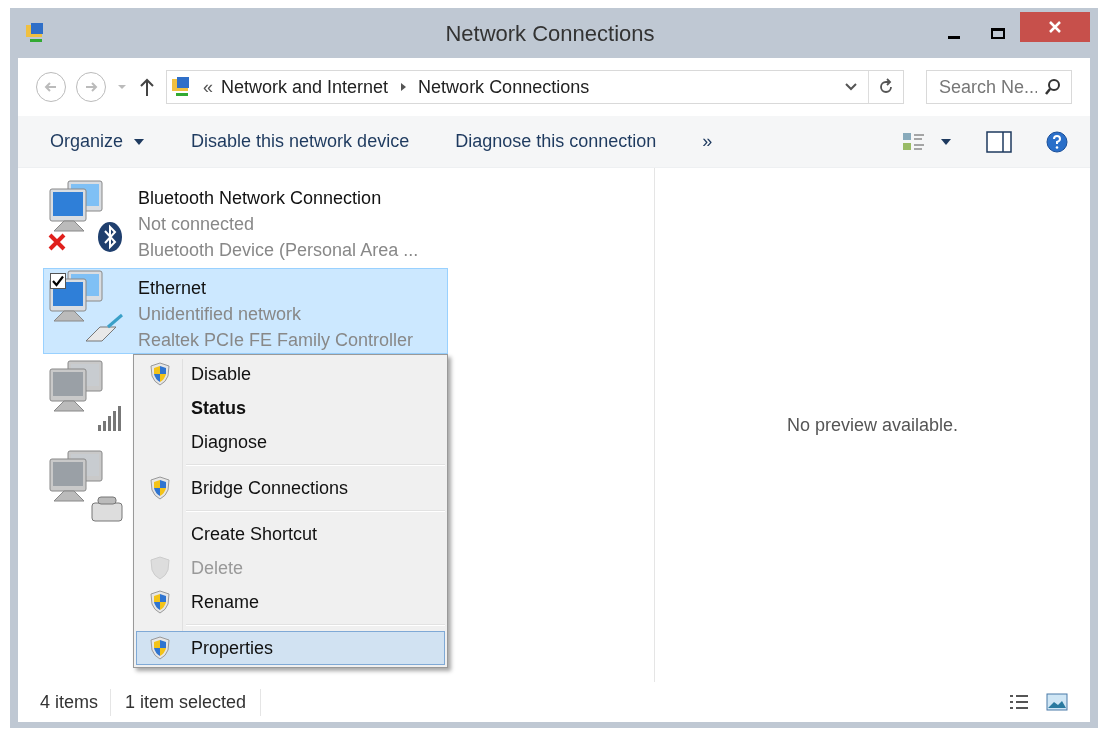 The height and width of the screenshot is (731, 1106). I want to click on item-count: 4 items, so click(76, 702).